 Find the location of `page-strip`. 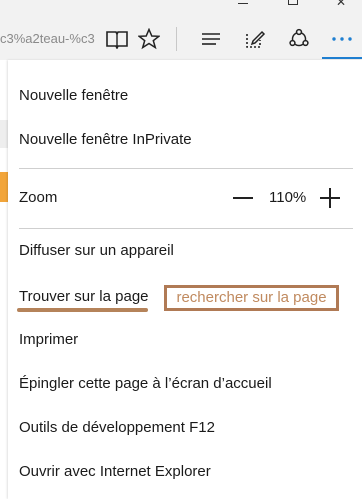

page-strip is located at coordinates (4, 134).